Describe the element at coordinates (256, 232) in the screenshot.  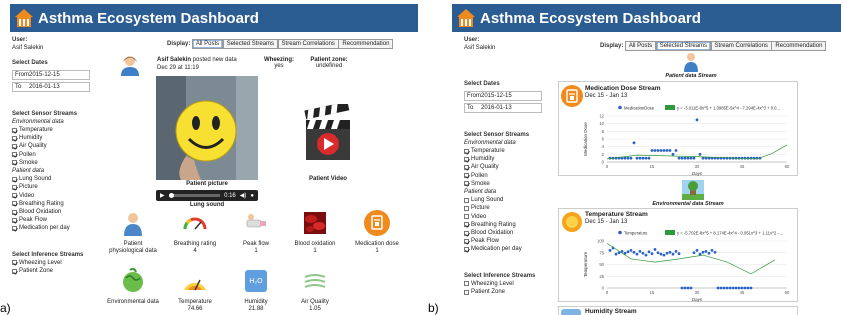
I see `data-tile: Peak flow 1` at that location.